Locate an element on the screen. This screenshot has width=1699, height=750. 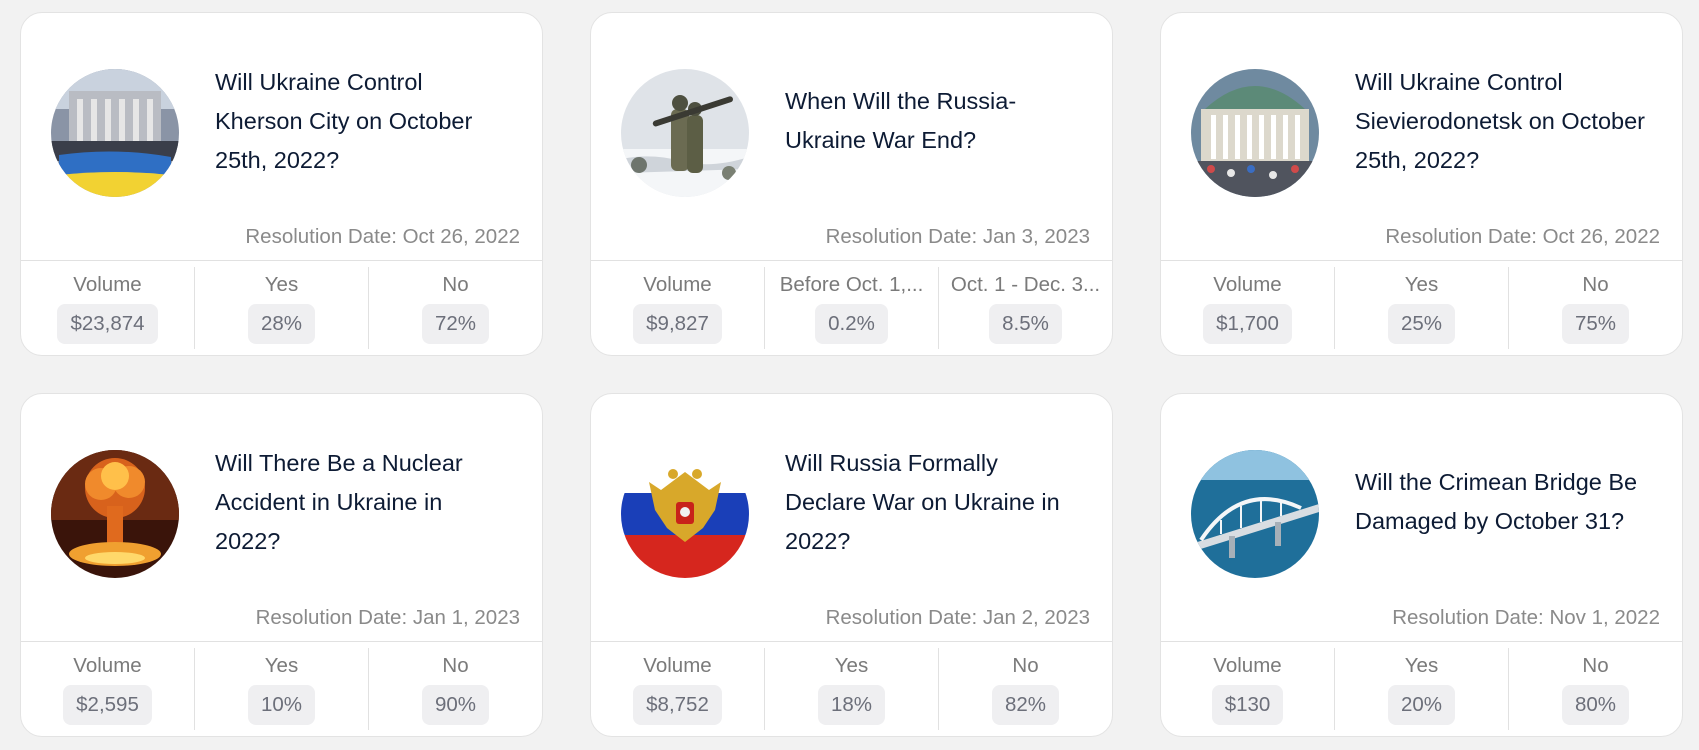
stat-option-1: Yes 20% is located at coordinates (1421, 689).